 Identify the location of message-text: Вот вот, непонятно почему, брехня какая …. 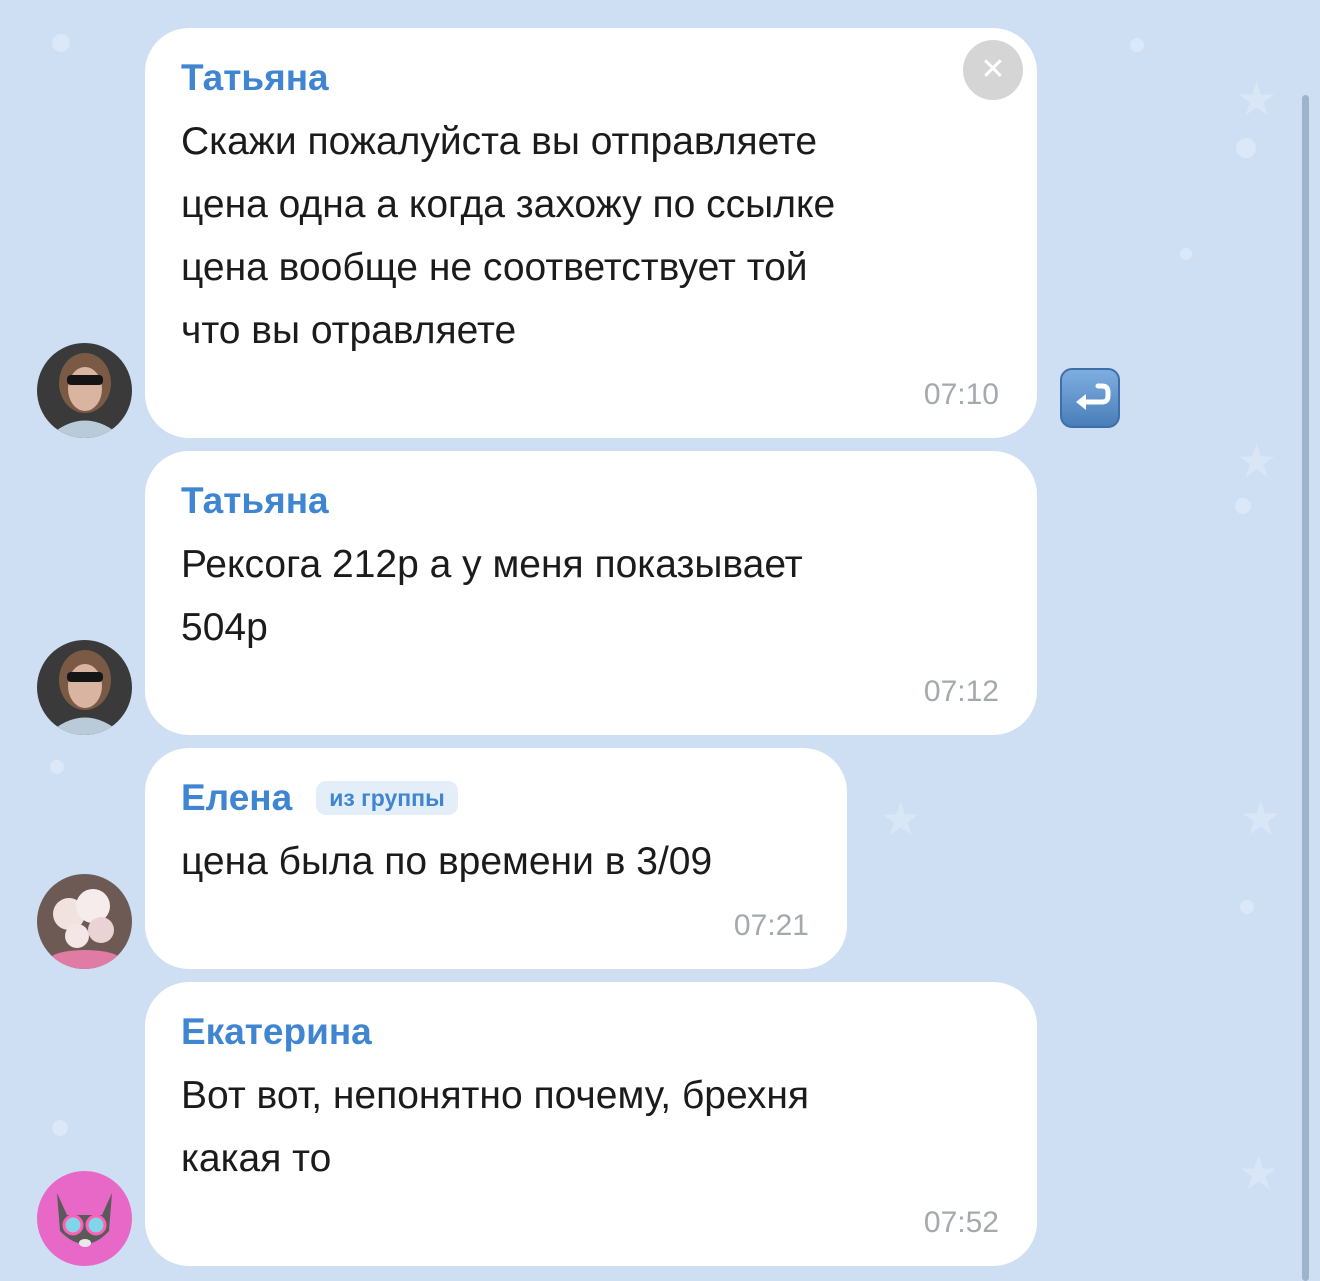
(495, 1127).